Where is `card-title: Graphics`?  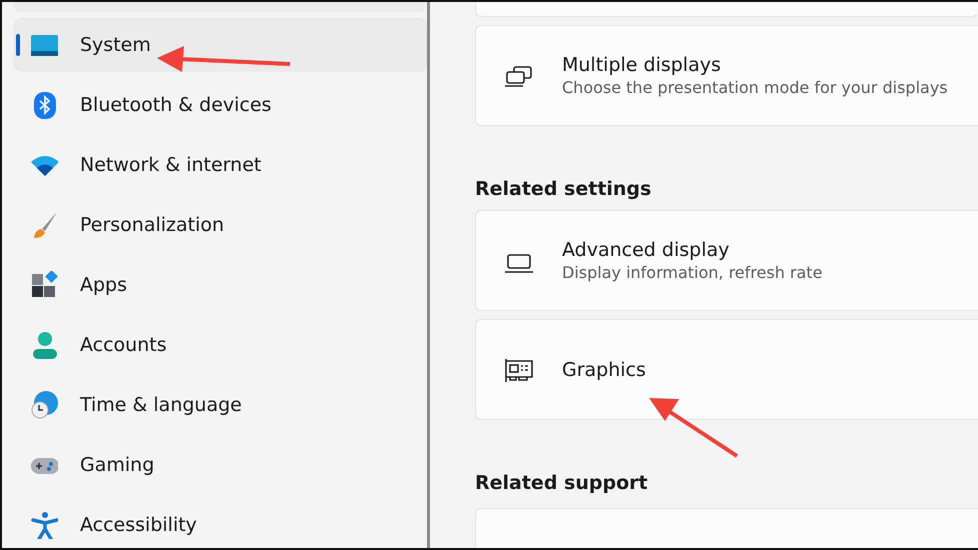
card-title: Graphics is located at coordinates (604, 369).